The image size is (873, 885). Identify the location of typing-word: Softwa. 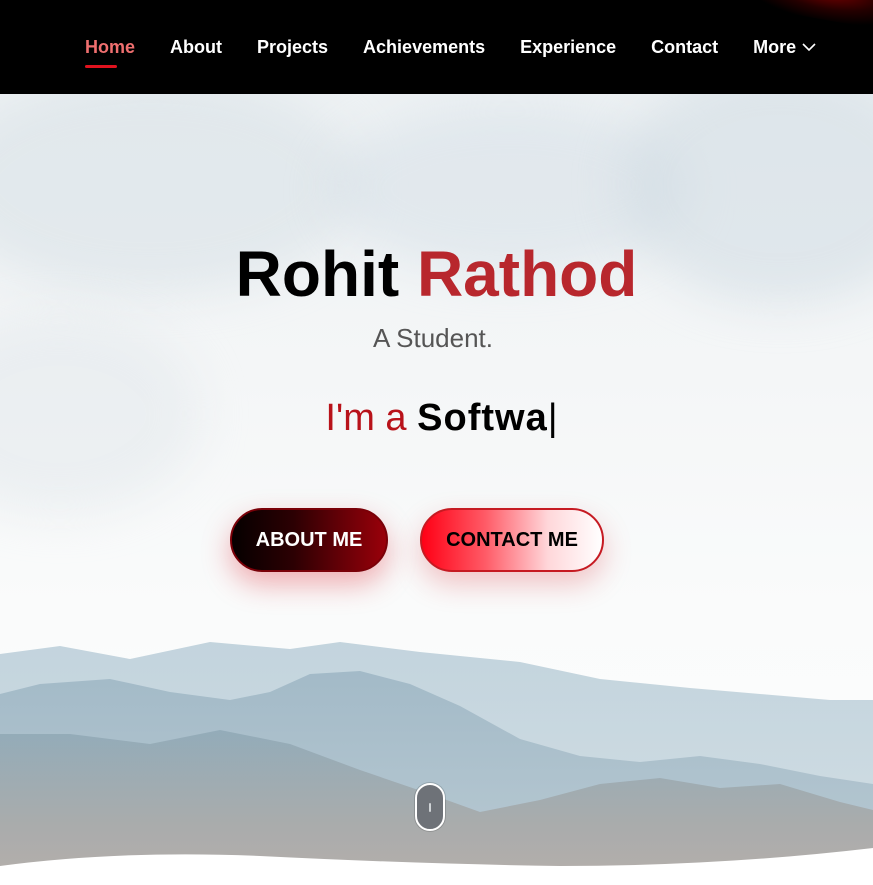
(482, 418).